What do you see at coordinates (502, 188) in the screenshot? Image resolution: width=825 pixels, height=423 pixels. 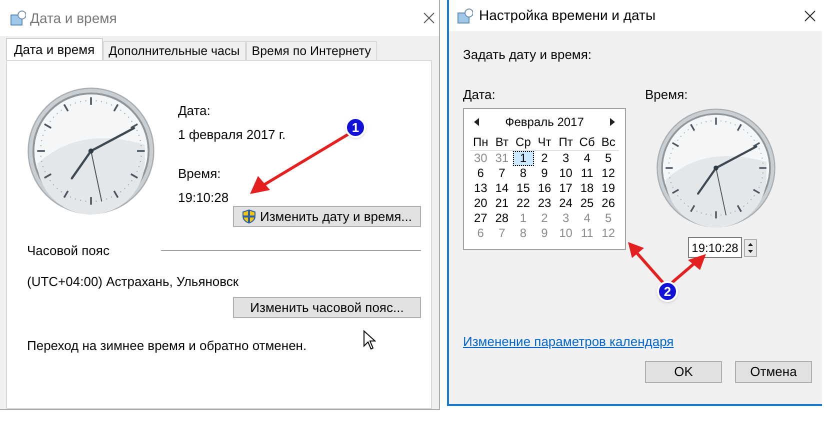 I see `calendar-day: 14` at bounding box center [502, 188].